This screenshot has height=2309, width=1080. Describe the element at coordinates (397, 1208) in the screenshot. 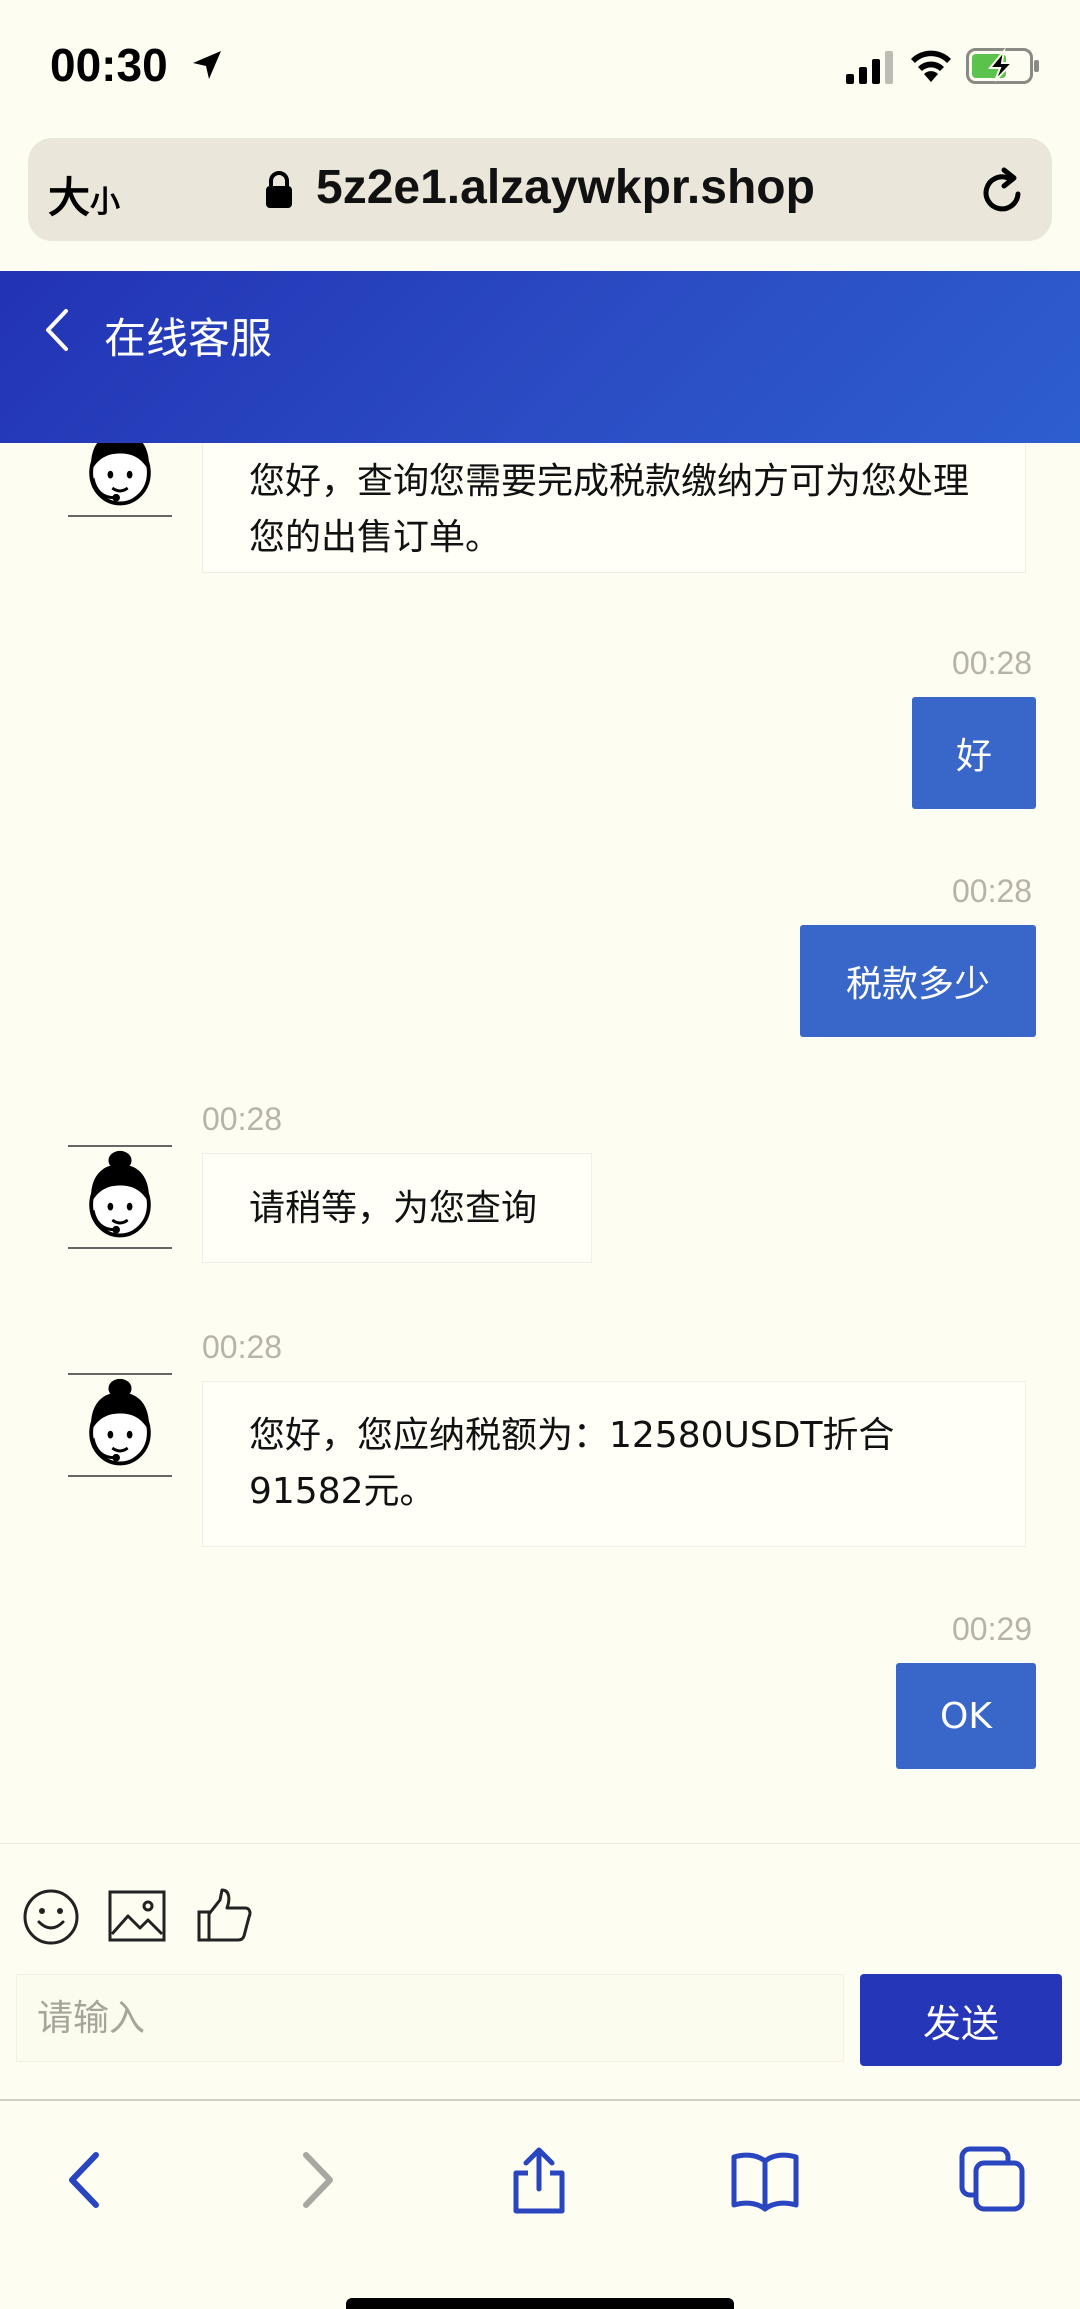

I see `message-bubble-agent: 请稍等，为您查询` at that location.